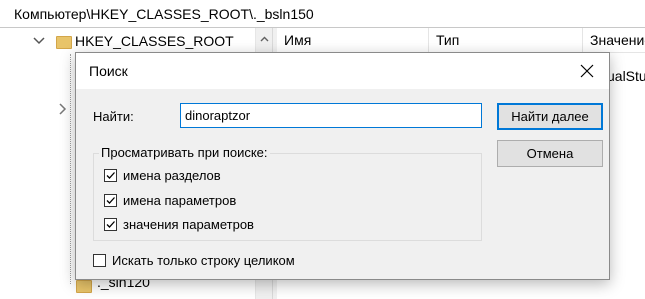 The height and width of the screenshot is (299, 645). What do you see at coordinates (184, 152) in the screenshot?
I see `look-at-group-title: Просматривать при поиске:` at bounding box center [184, 152].